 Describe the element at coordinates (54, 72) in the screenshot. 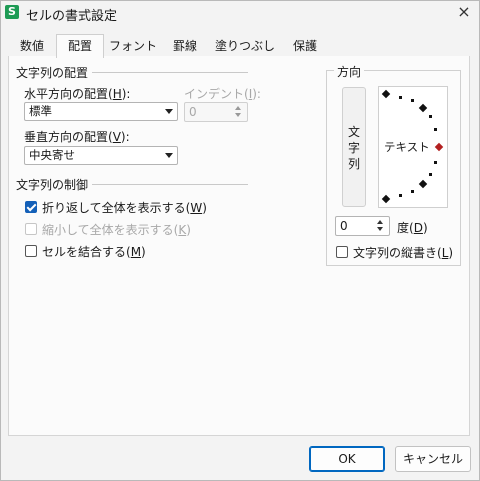

I see `alignment-group-label: 文字列の配置` at that location.